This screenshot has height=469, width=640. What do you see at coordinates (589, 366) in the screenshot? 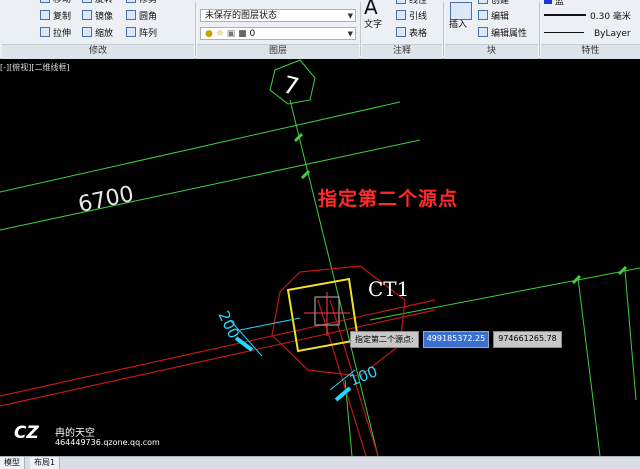
I see `axis-line-right-vertical` at bounding box center [589, 366].